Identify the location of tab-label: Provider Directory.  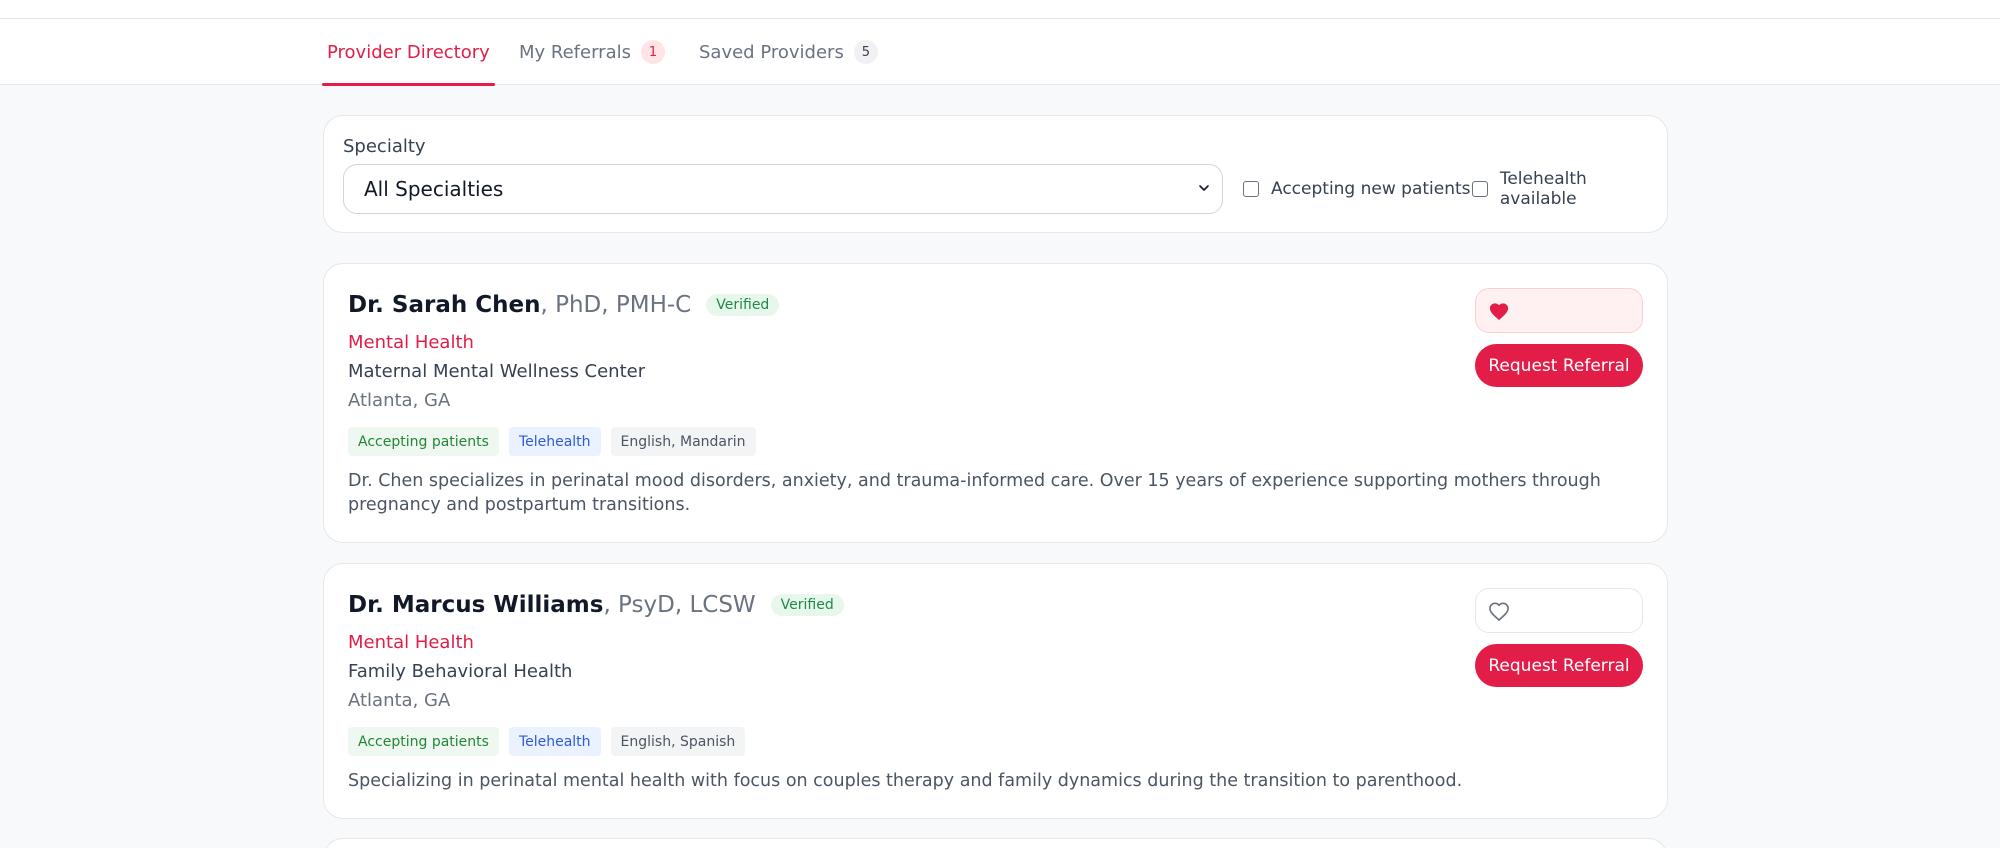
(408, 52).